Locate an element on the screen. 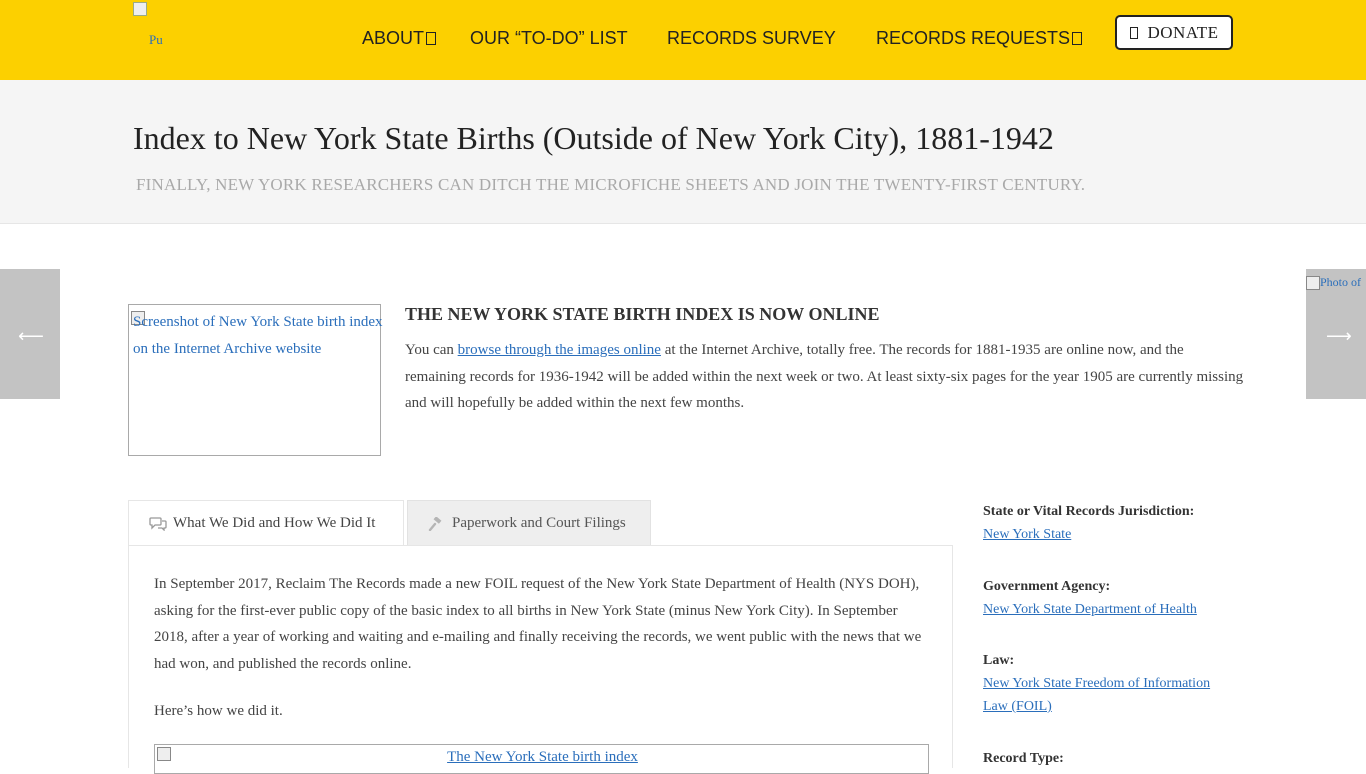 The image size is (1366, 774). gavel-icon is located at coordinates (436, 523).